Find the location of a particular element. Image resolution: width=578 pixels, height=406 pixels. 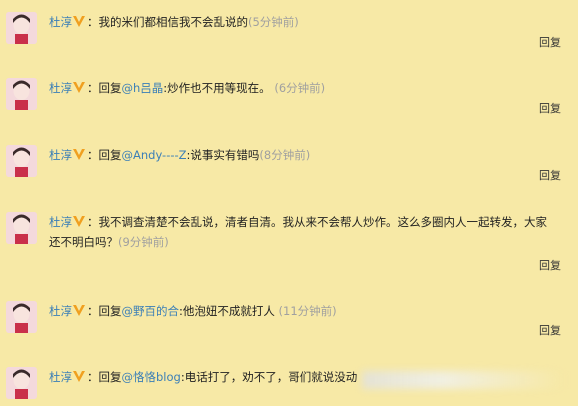

mention-link: @恪恪blog is located at coordinates (151, 377).